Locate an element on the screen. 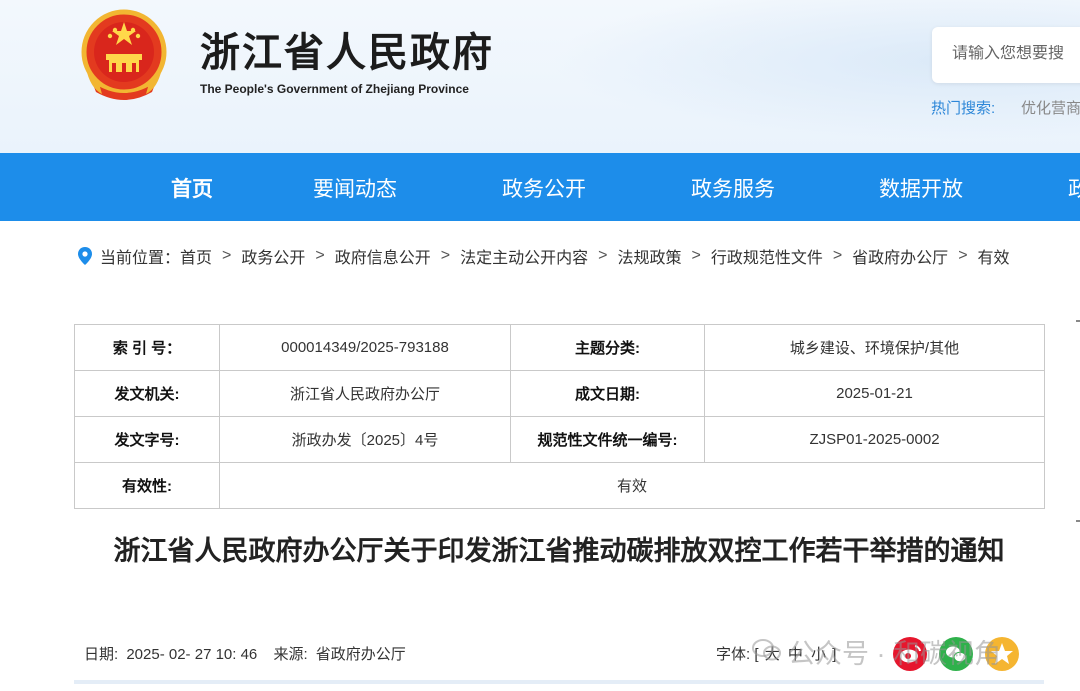 Image resolution: width=1080 pixels, height=691 pixels. nav-item-more: 政 is located at coordinates (1074, 188).